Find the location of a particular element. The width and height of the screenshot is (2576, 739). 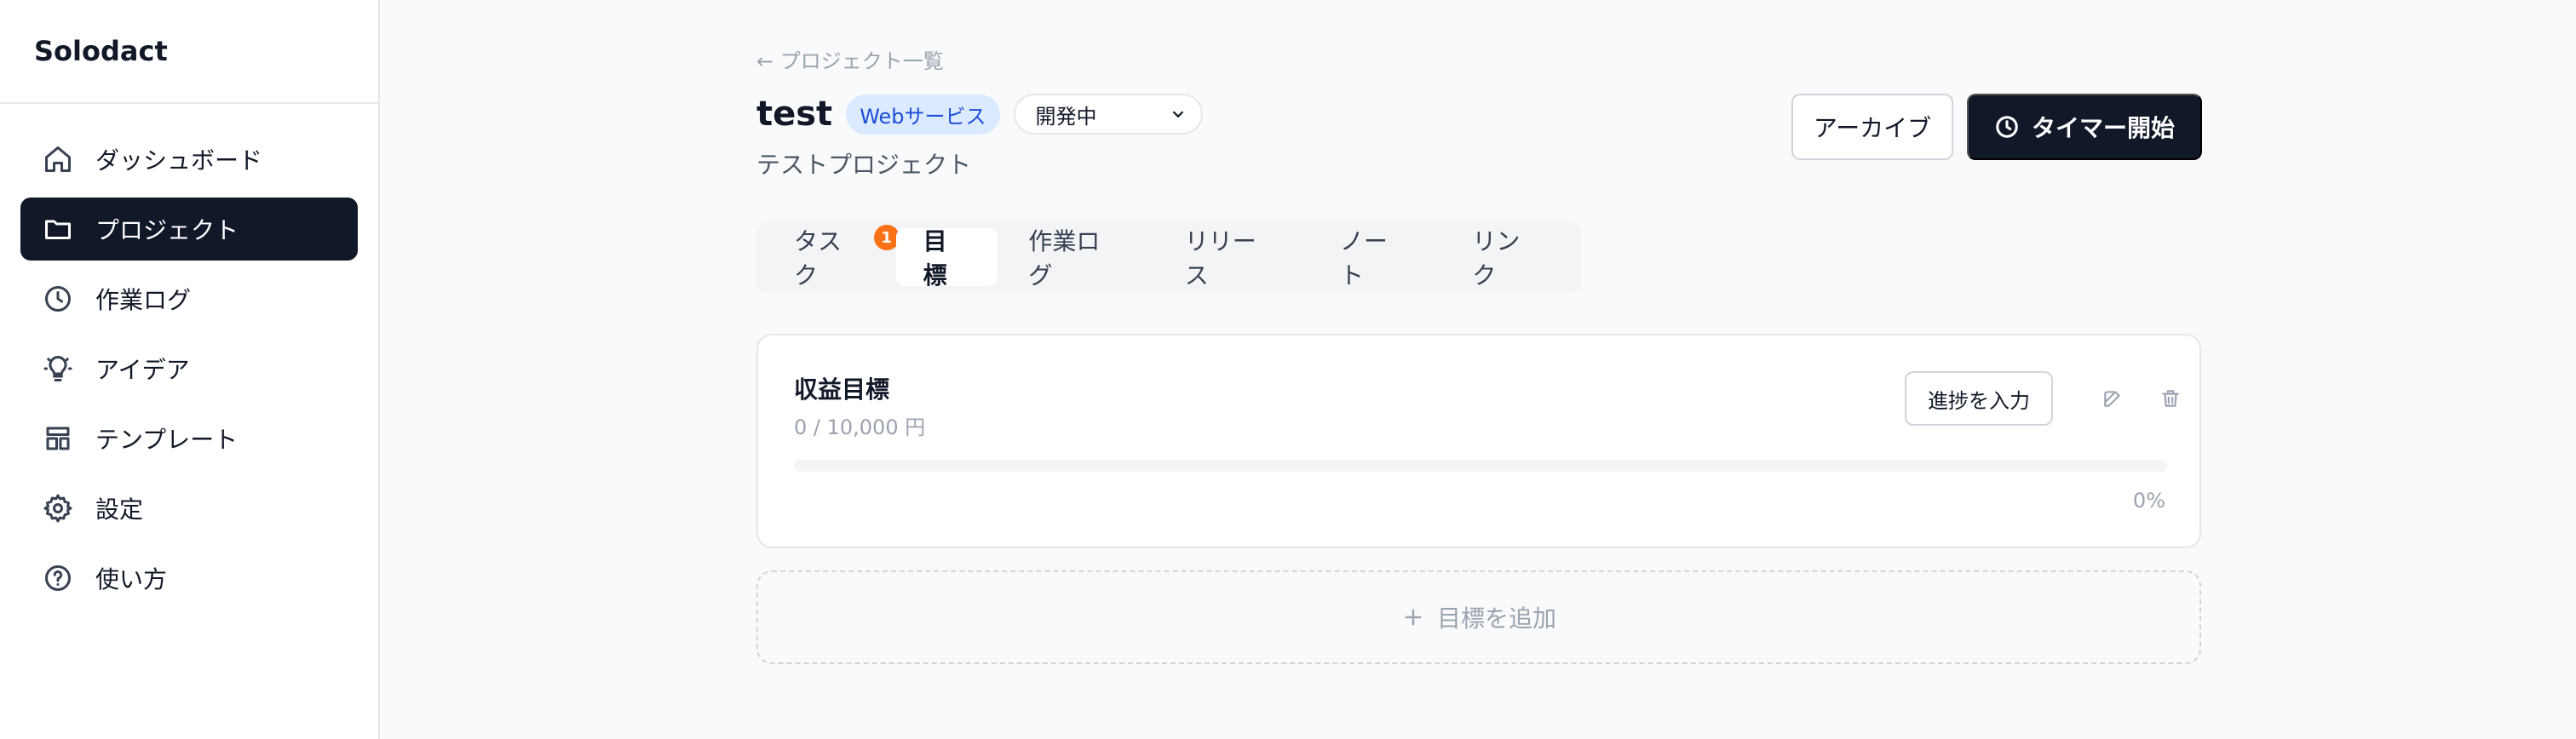

sidebar-item-projects: プロジェクト is located at coordinates (189, 229).